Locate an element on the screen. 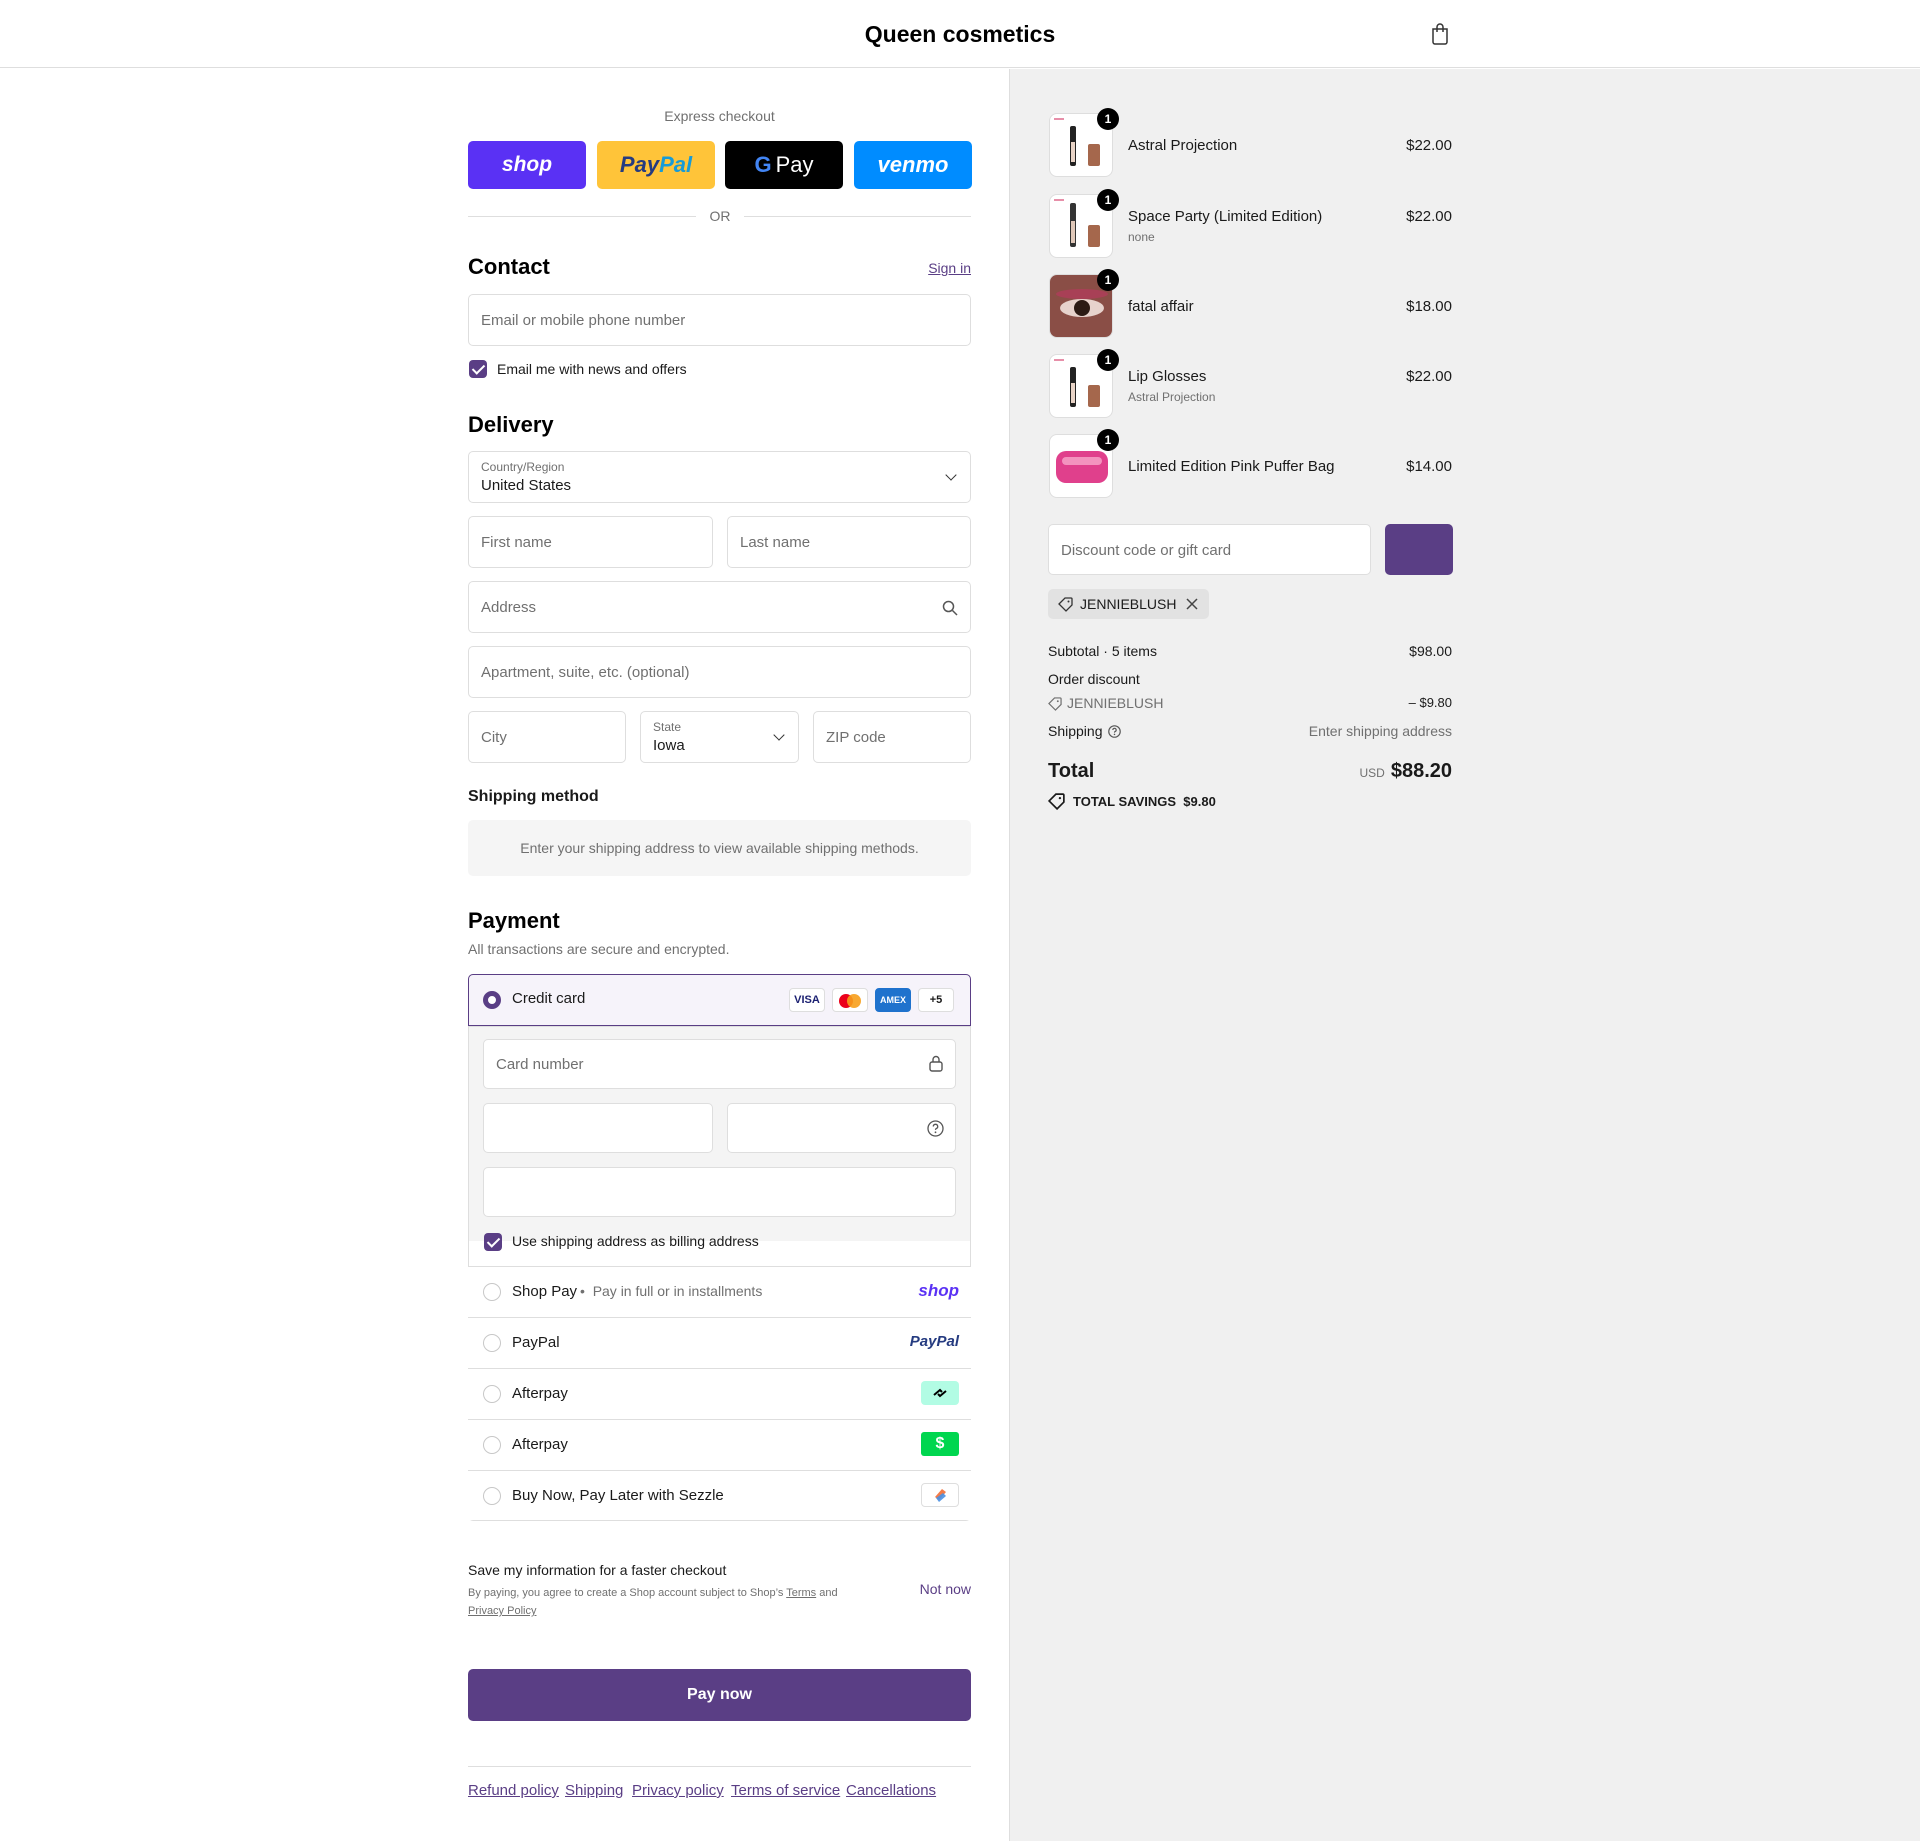 The image size is (1920, 1841). applied-discount-tag: JENNIEBLUSH is located at coordinates (1128, 604).